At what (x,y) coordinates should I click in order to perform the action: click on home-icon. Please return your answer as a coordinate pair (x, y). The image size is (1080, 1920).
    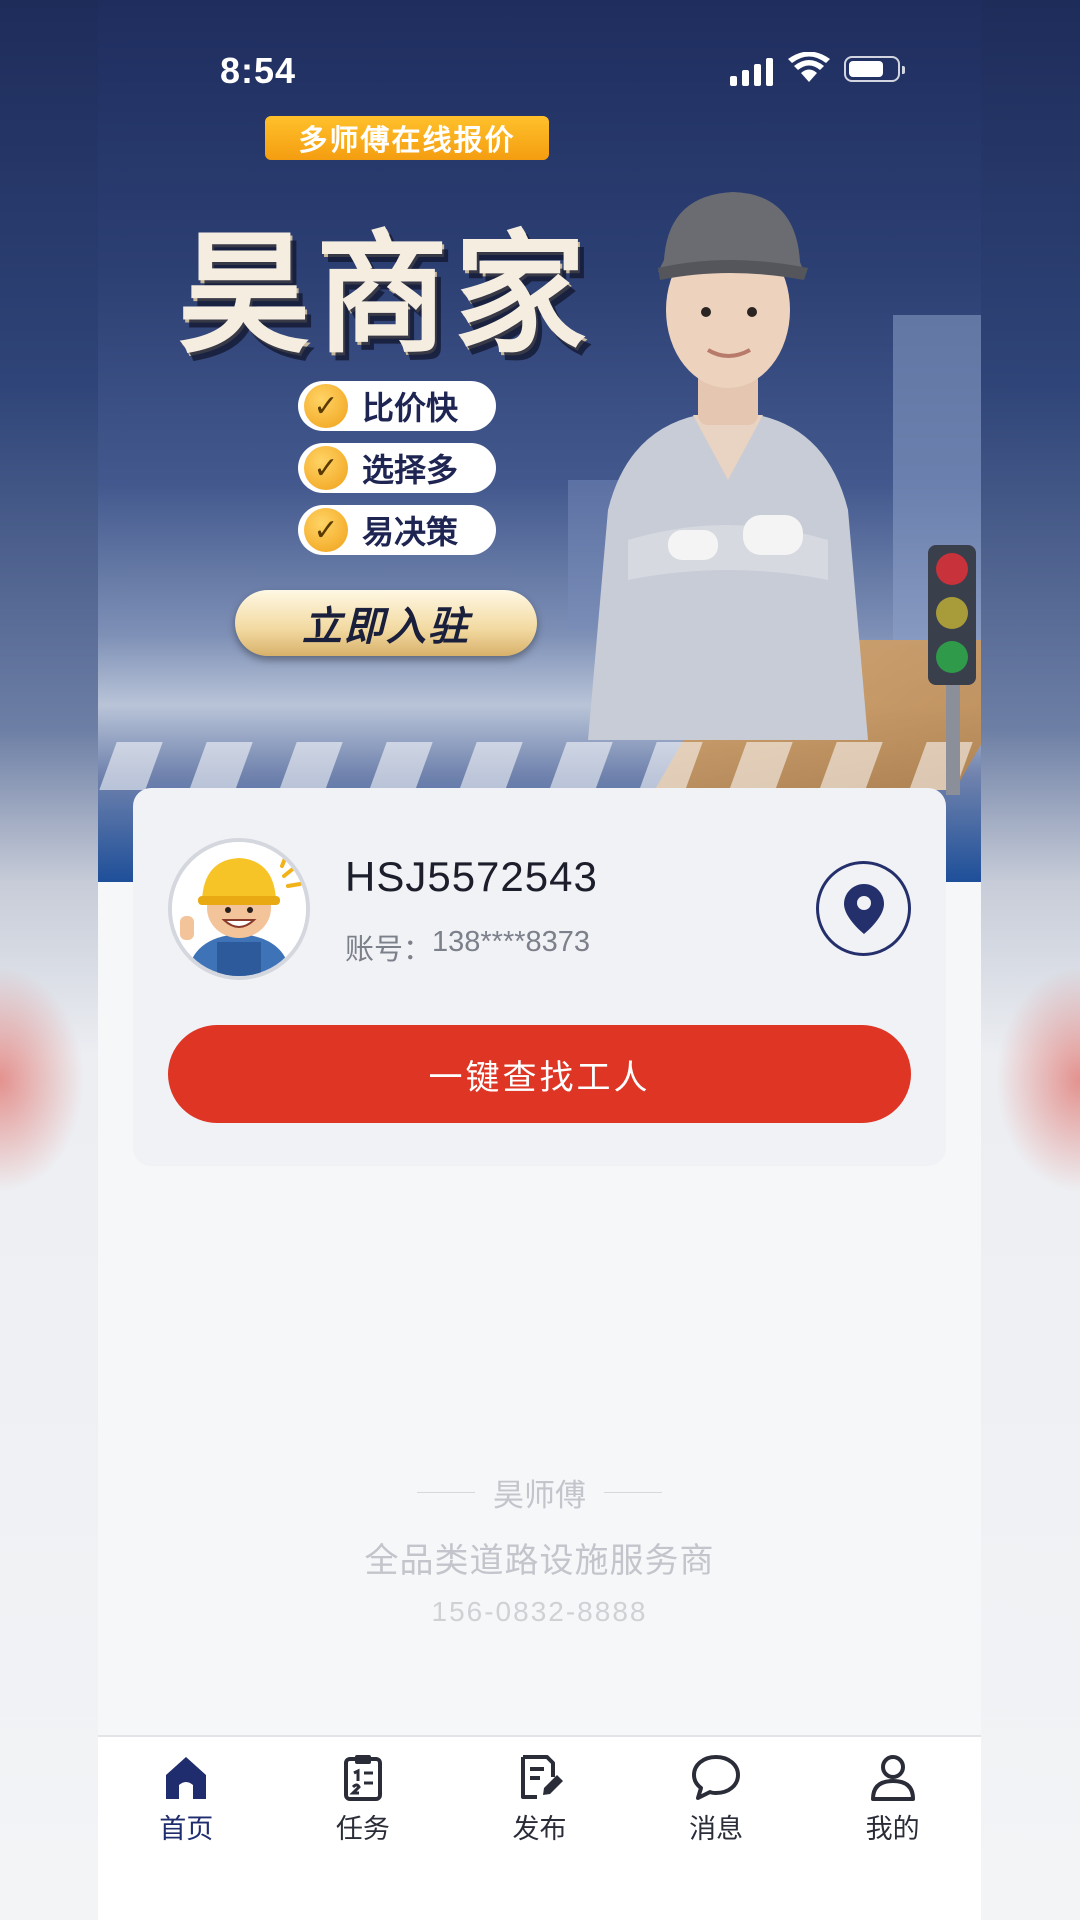
    Looking at the image, I should click on (186, 1778).